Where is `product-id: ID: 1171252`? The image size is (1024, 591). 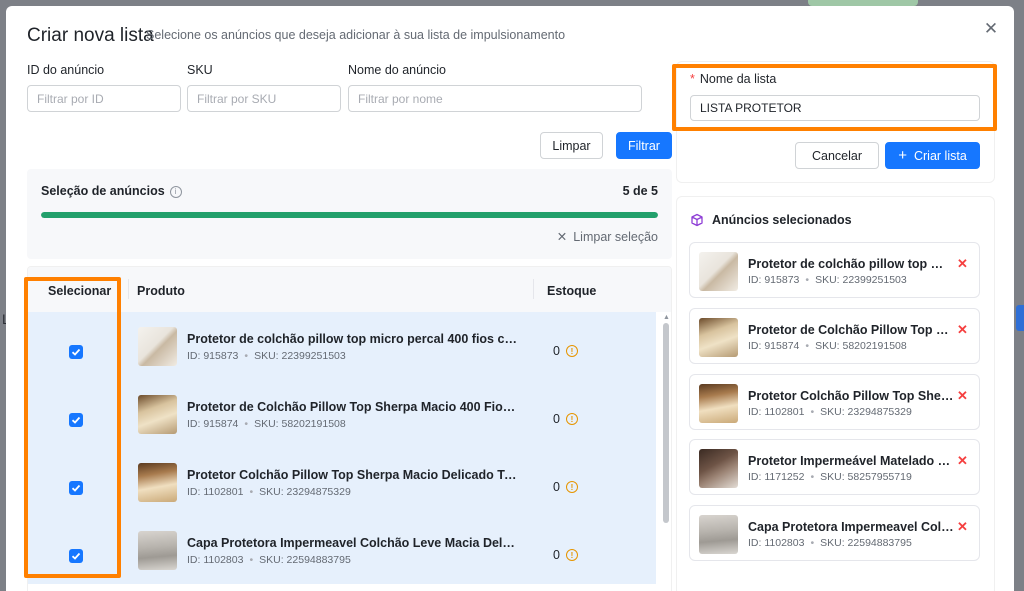 product-id: ID: 1171252 is located at coordinates (776, 477).